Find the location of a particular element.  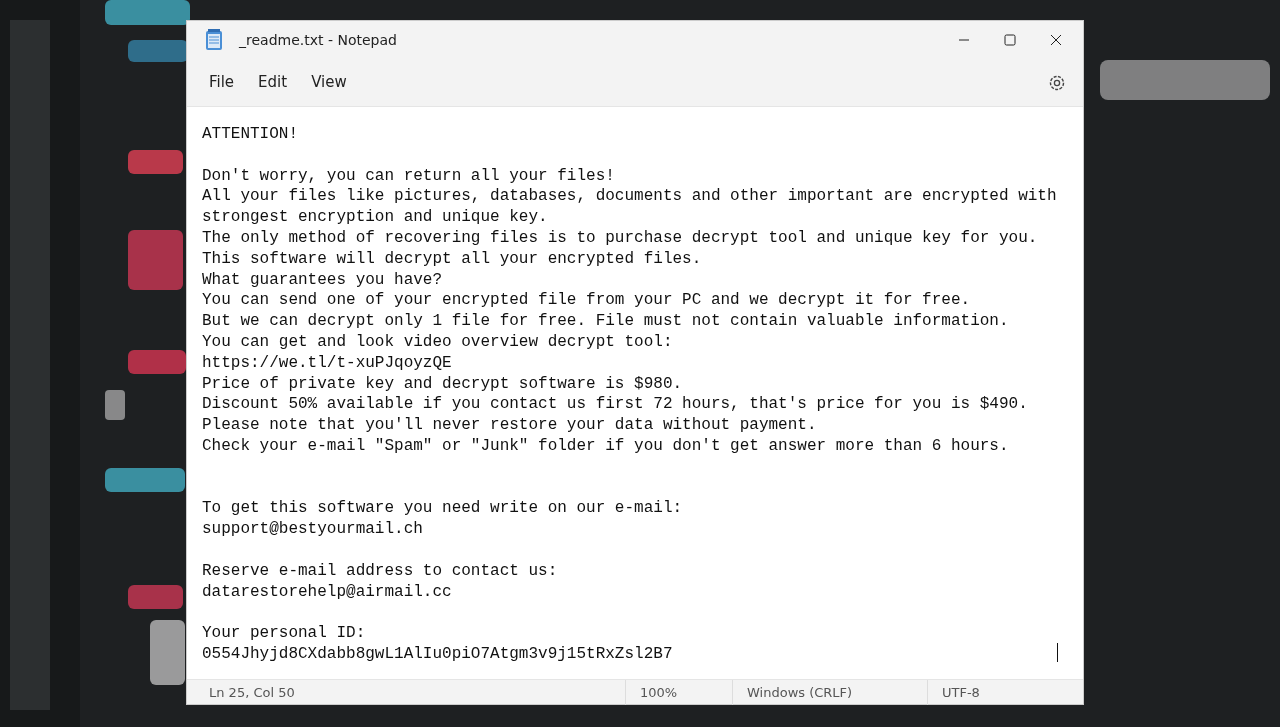

status-item: 100% is located at coordinates (678, 692).